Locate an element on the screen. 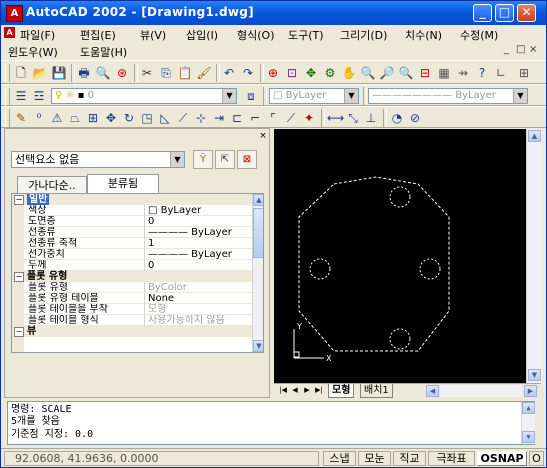  prev-tab-icon: ◀ is located at coordinates (295, 390).